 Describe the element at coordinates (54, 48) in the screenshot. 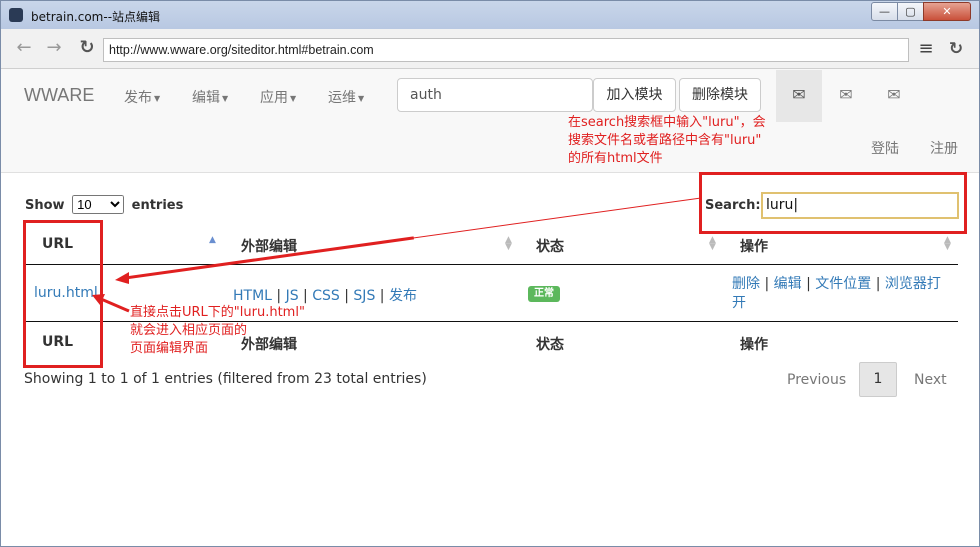

I see `forward-icon: →` at that location.